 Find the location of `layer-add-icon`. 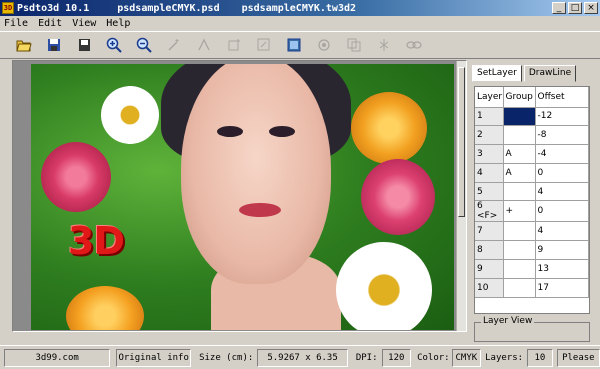

layer-add-icon is located at coordinates (234, 45).